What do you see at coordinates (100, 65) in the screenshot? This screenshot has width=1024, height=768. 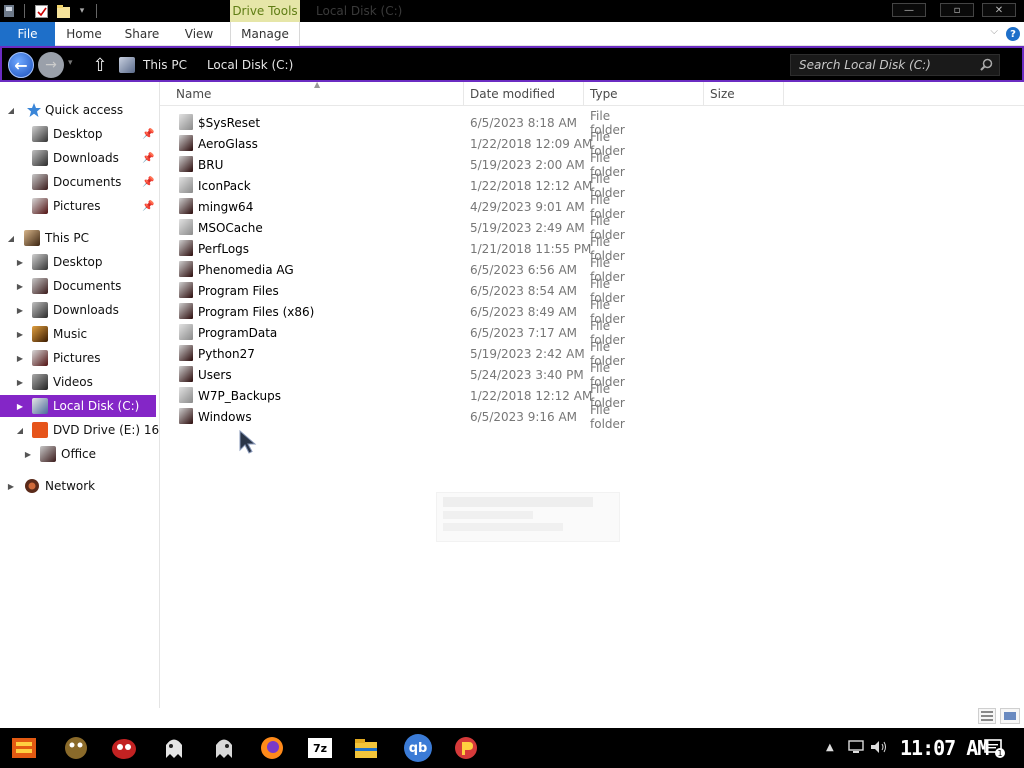 I see `up-button: ⇧` at bounding box center [100, 65].